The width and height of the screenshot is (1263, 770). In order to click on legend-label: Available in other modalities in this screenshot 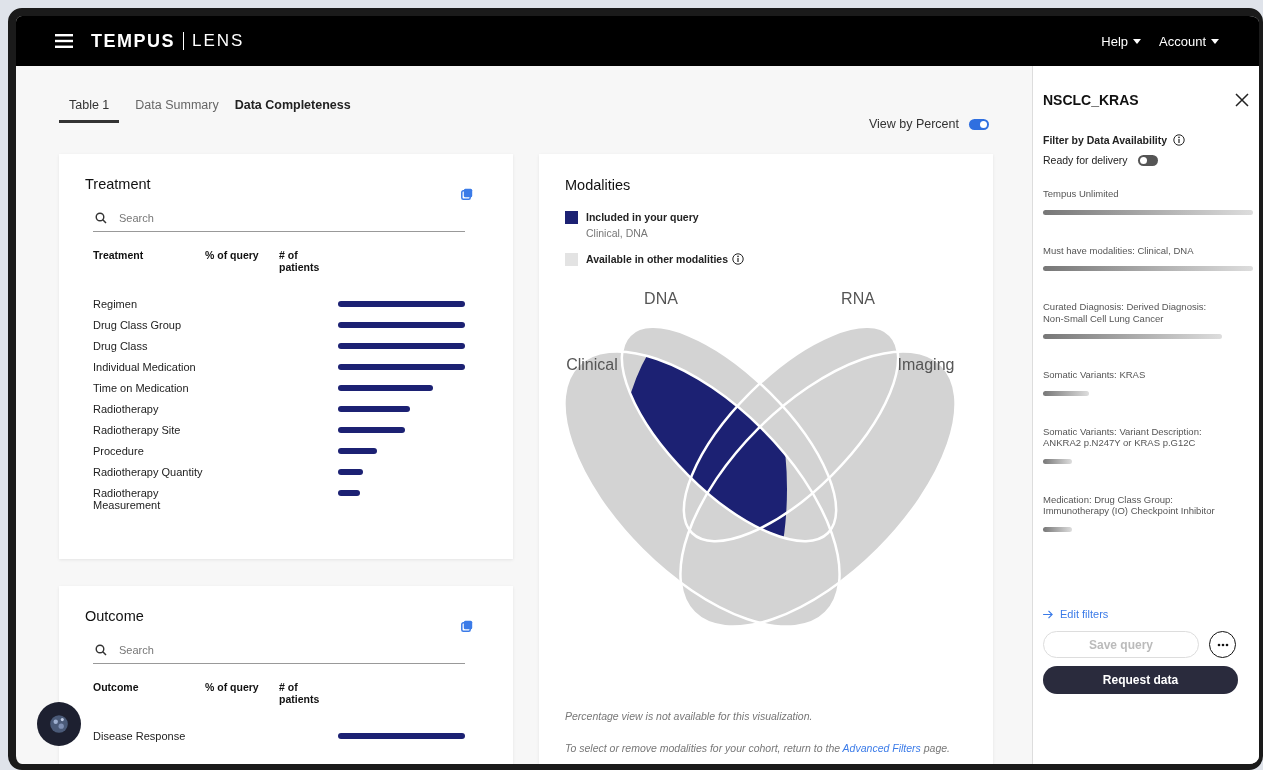, I will do `click(657, 259)`.